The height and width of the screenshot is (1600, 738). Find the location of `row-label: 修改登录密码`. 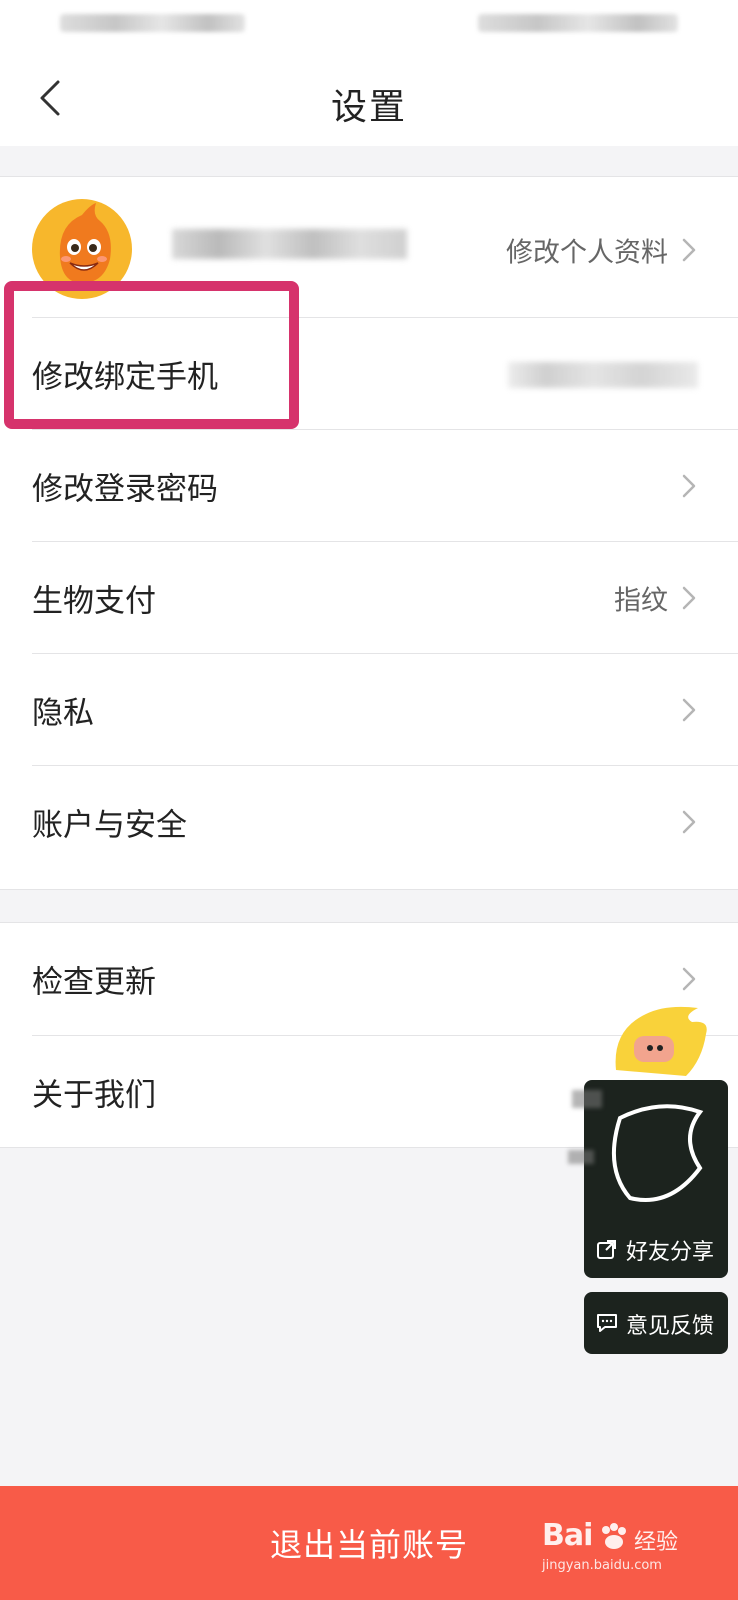

row-label: 修改登录密码 is located at coordinates (125, 489).